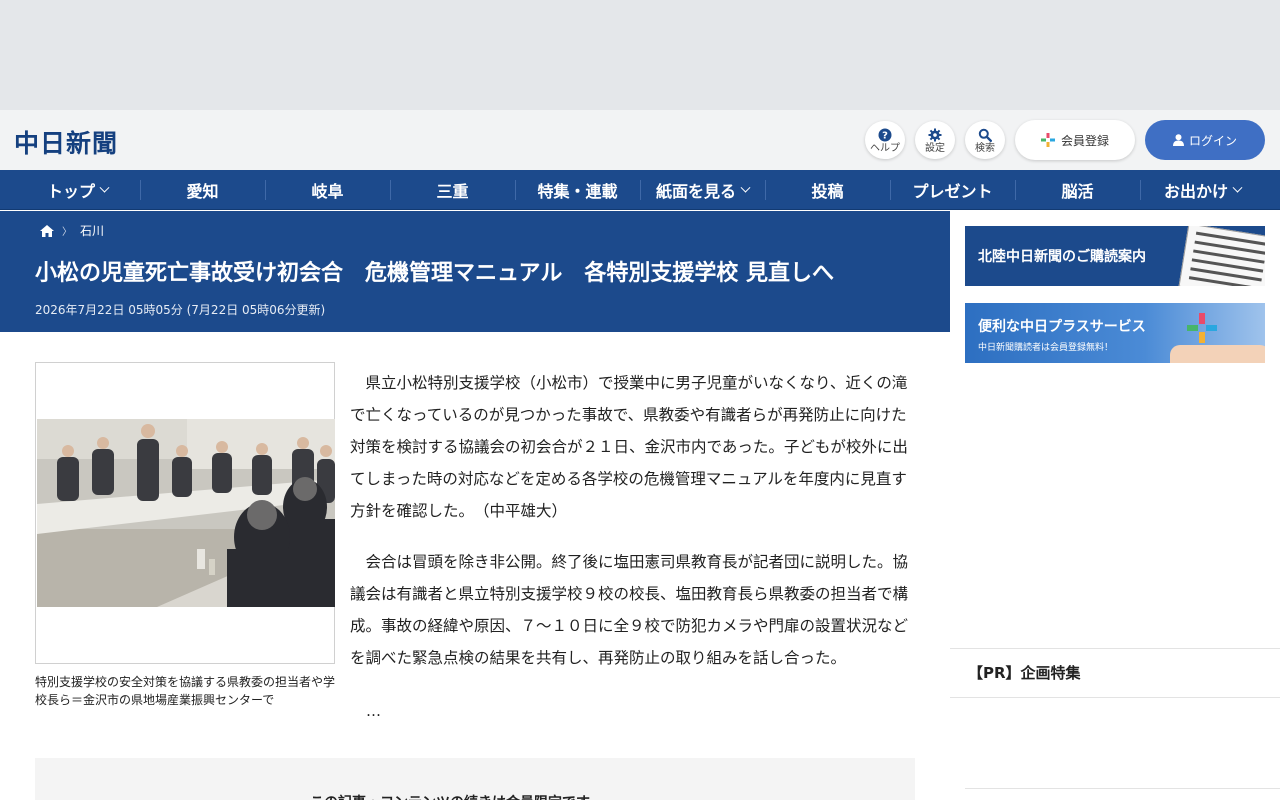 The height and width of the screenshot is (800, 1280). What do you see at coordinates (92, 230) in the screenshot?
I see `breadcrumb-current: 石川` at bounding box center [92, 230].